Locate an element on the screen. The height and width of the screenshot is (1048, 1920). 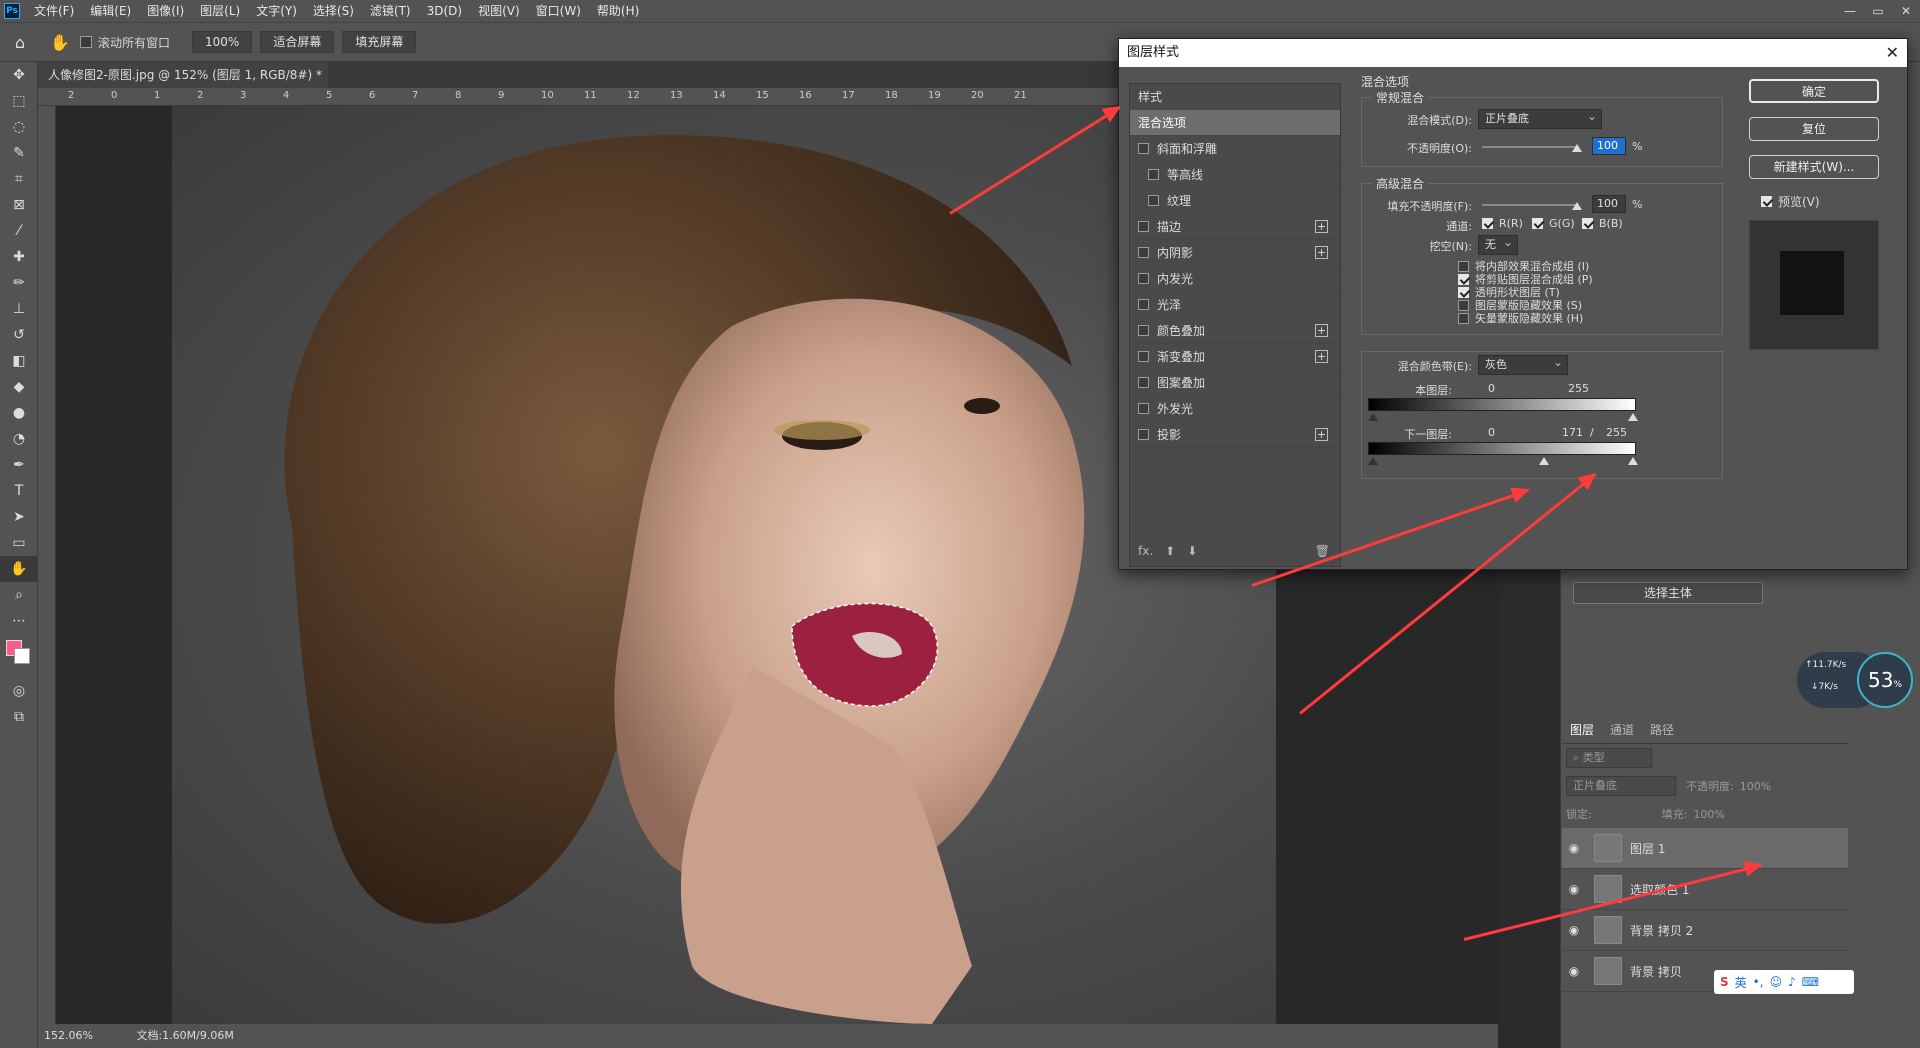
eraser-tool-icon: ◧ is located at coordinates (19, 361).